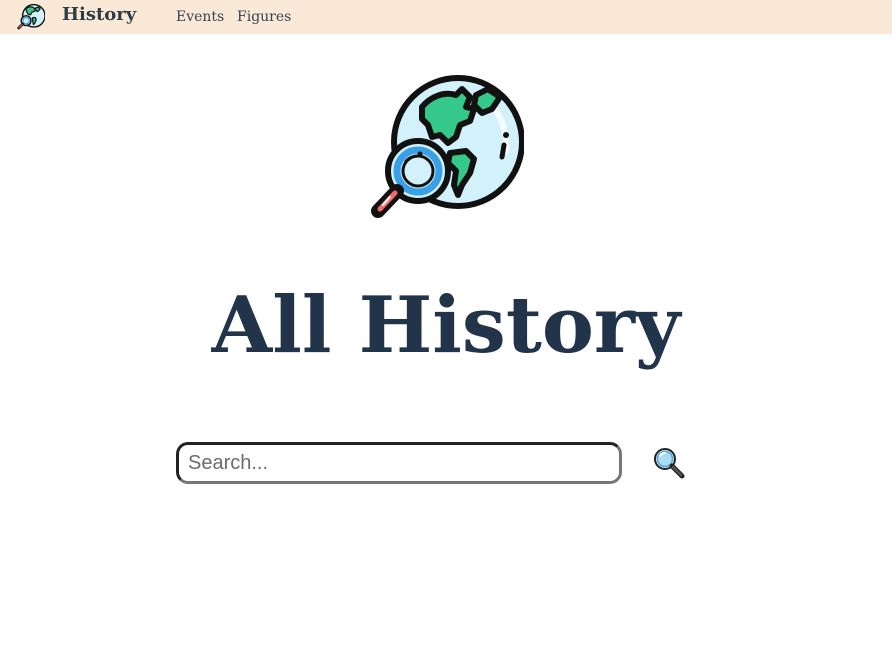 The width and height of the screenshot is (892, 658). I want to click on nav-brand: History, so click(99, 15).